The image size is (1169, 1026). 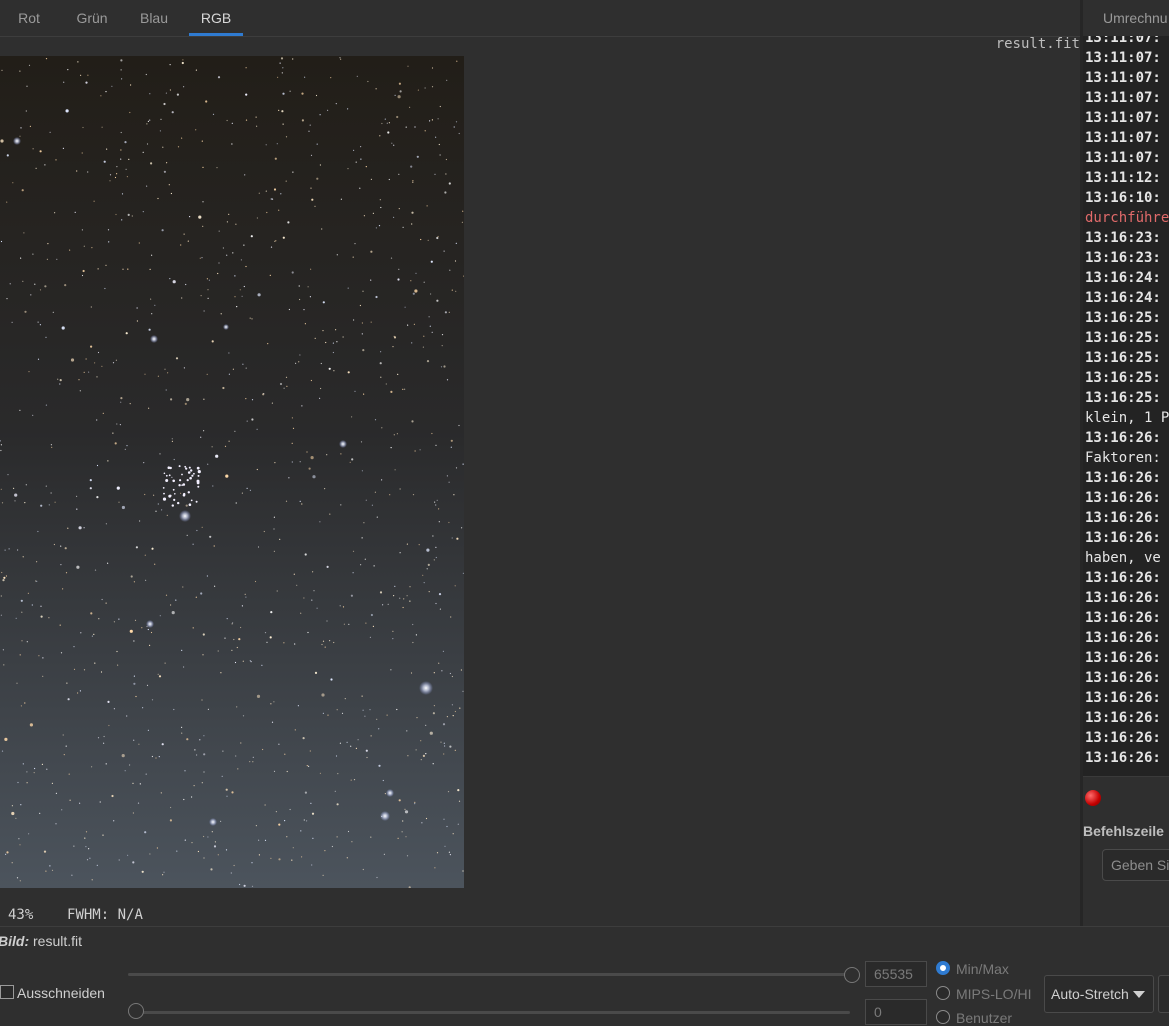 I want to click on high-slider-handle, so click(x=852, y=975).